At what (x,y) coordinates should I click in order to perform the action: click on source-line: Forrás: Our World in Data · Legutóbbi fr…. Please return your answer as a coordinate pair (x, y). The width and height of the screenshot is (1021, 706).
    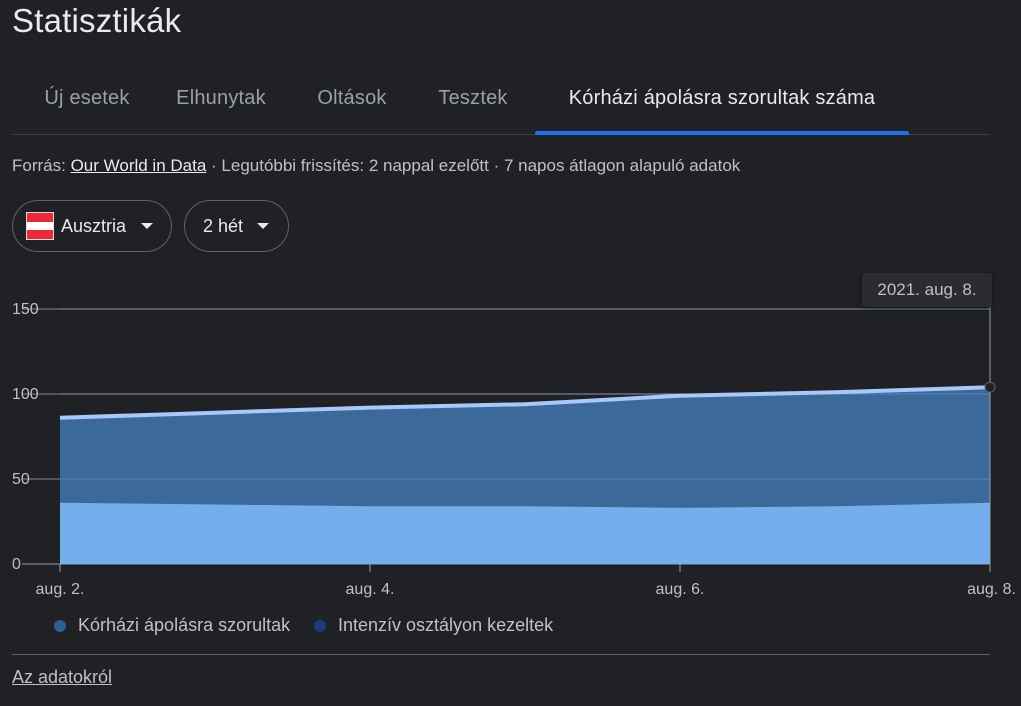
    Looking at the image, I should click on (376, 166).